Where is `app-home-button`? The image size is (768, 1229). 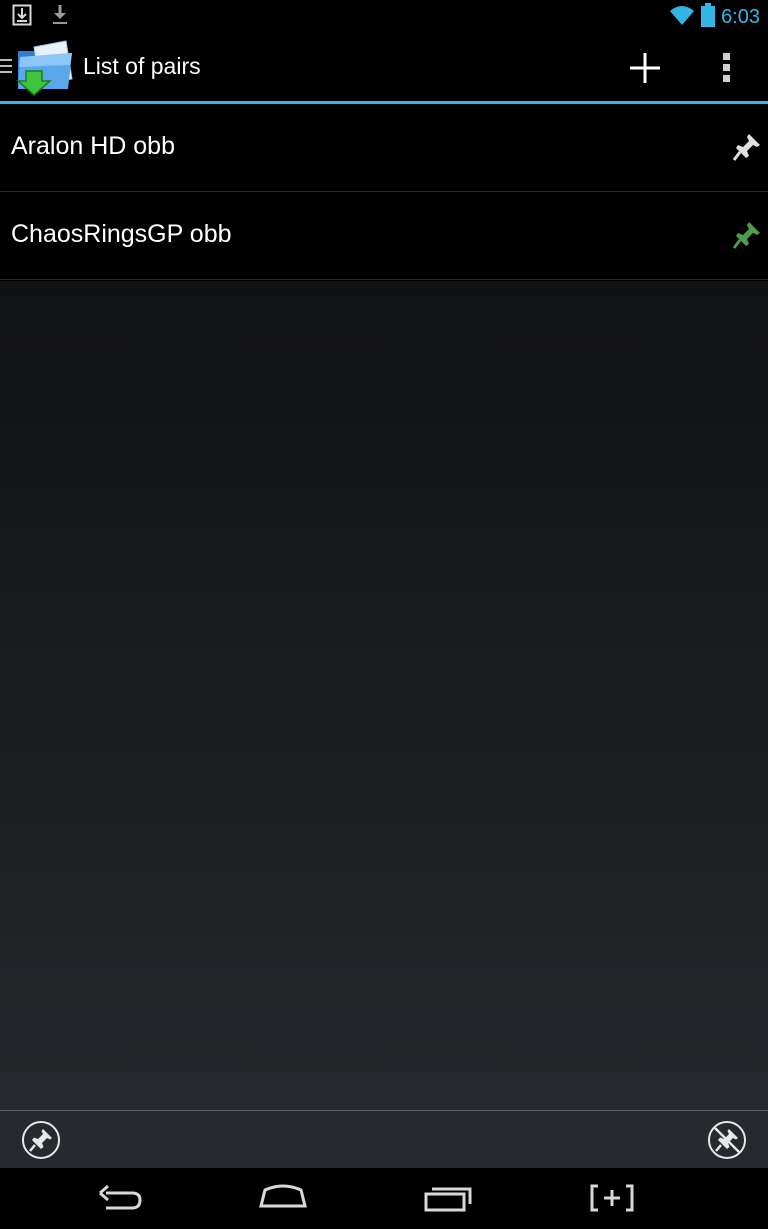
app-home-button is located at coordinates (39, 68).